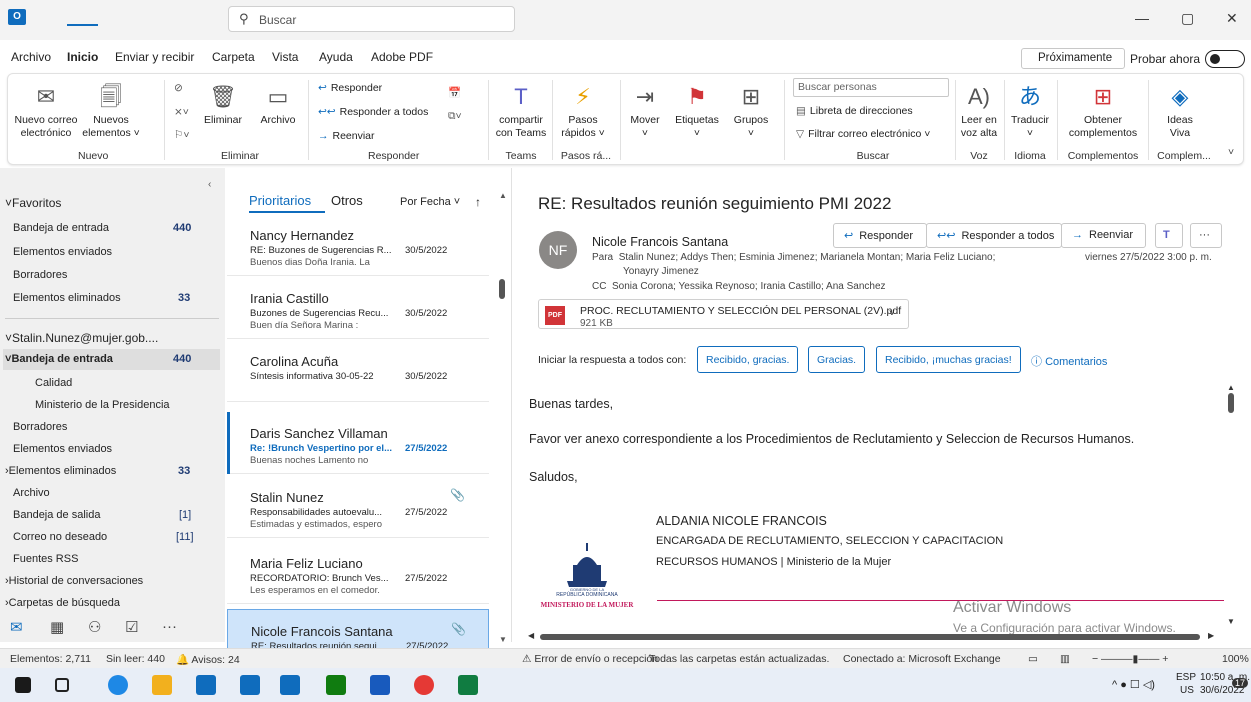 The image size is (1251, 702). Describe the element at coordinates (1073, 58) in the screenshot. I see `proximamente-button: Próximamente` at that location.